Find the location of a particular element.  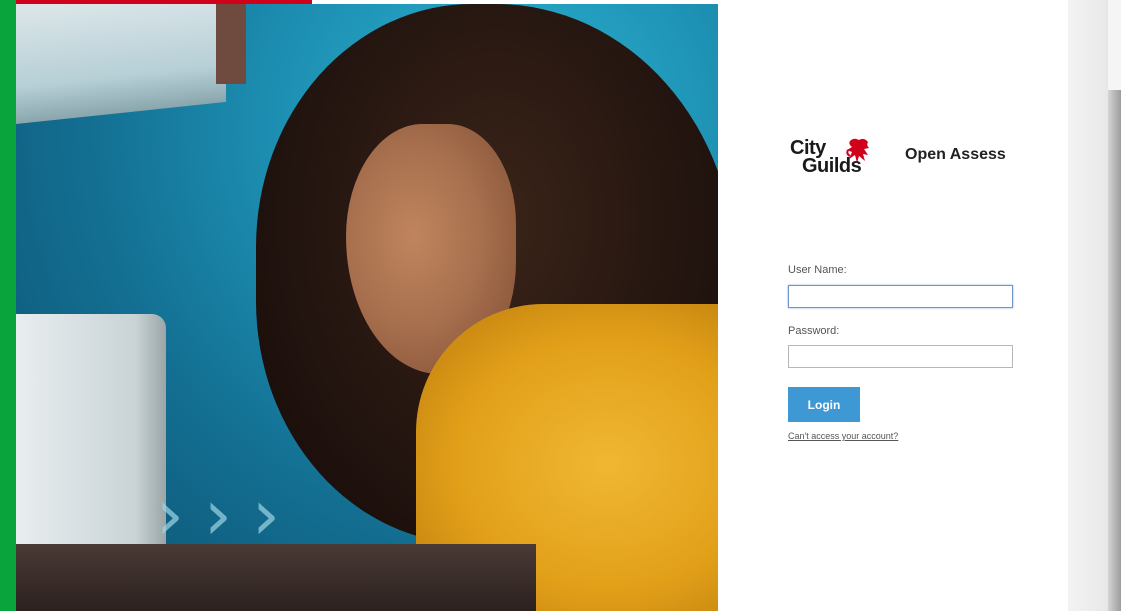

username-label: User Name: is located at coordinates (817, 270).